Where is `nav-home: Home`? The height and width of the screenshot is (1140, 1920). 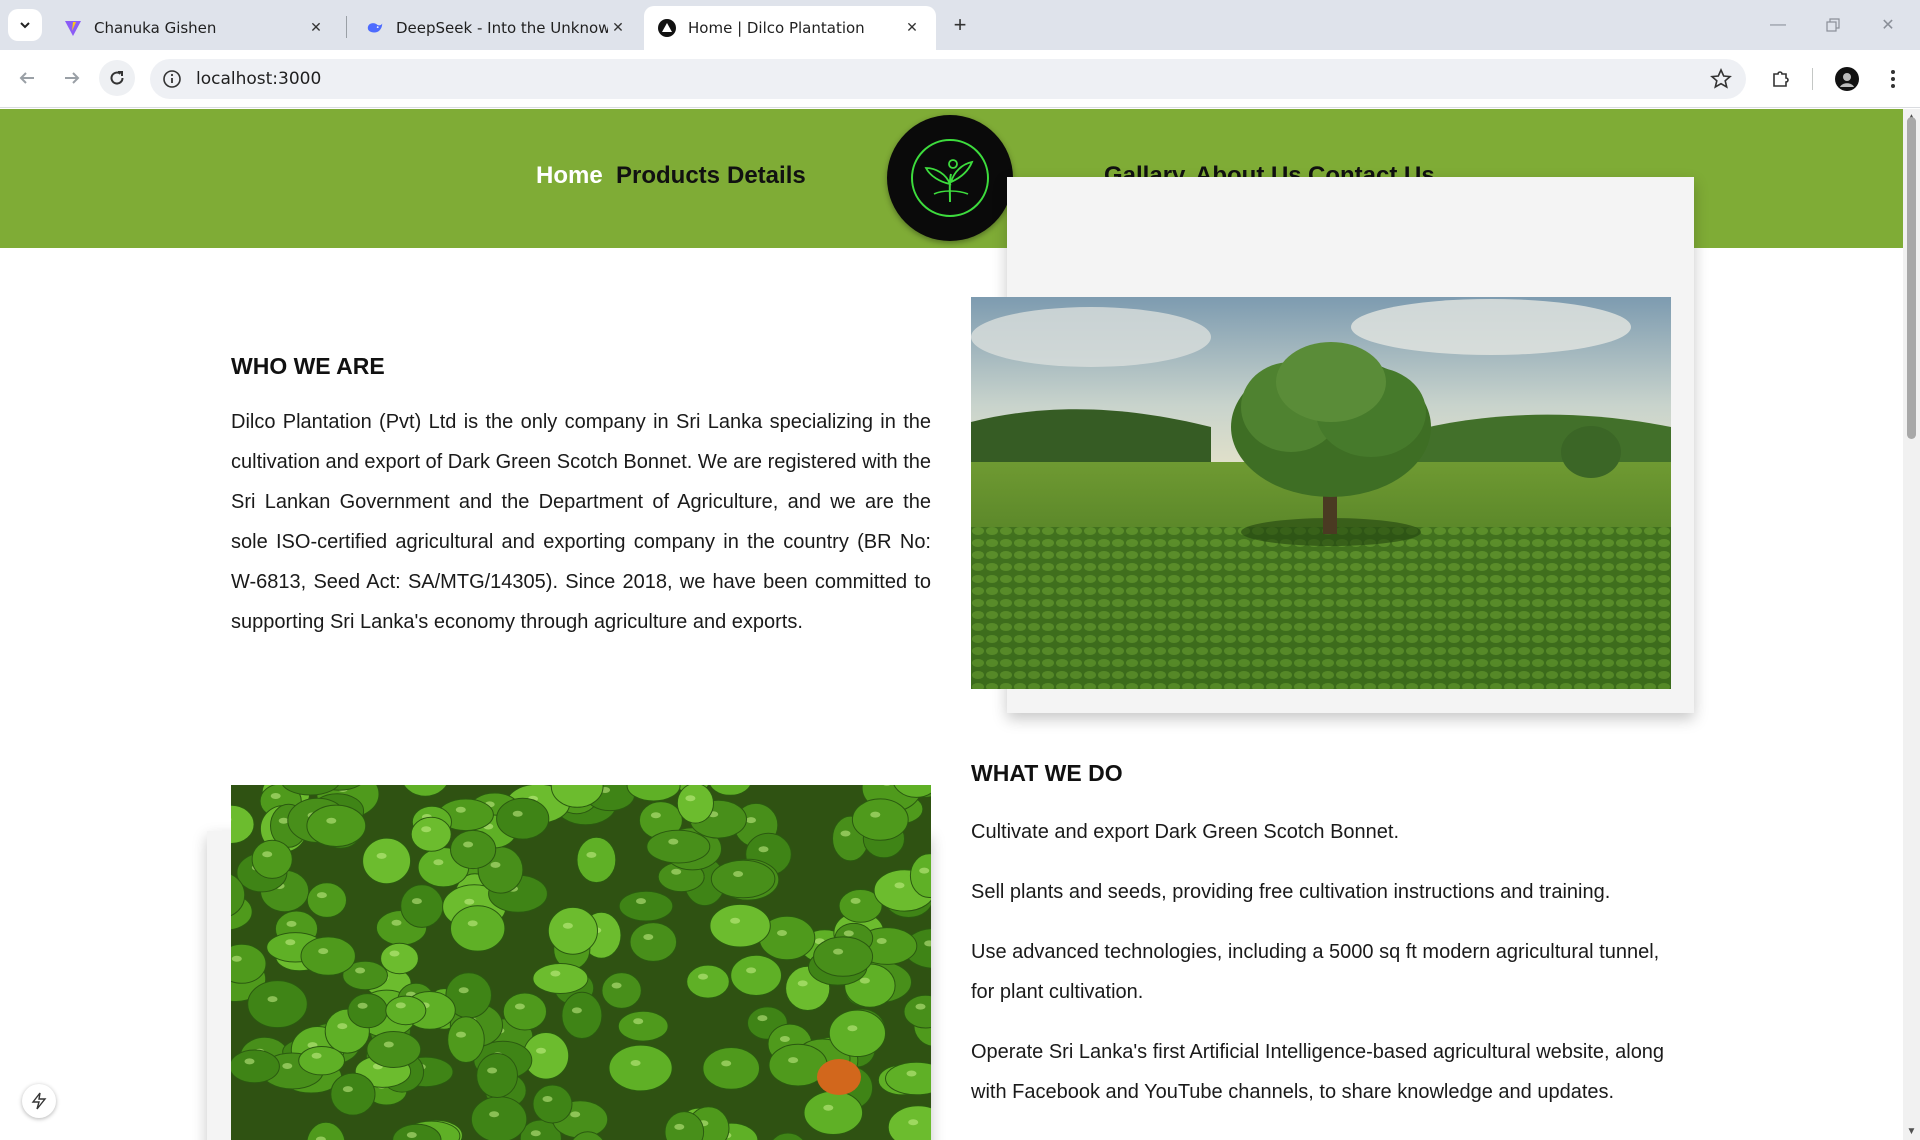 nav-home: Home is located at coordinates (569, 176).